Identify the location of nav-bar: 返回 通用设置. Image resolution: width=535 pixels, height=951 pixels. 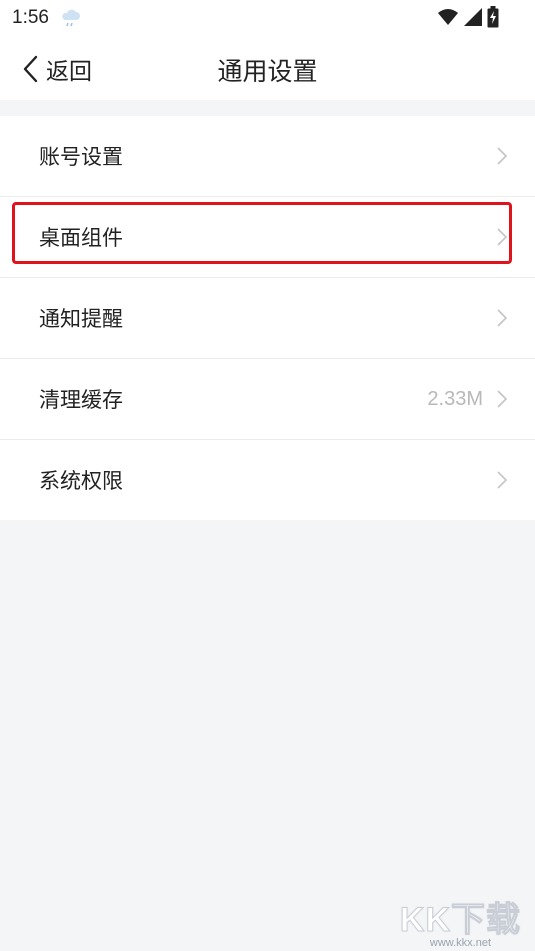
(267, 69).